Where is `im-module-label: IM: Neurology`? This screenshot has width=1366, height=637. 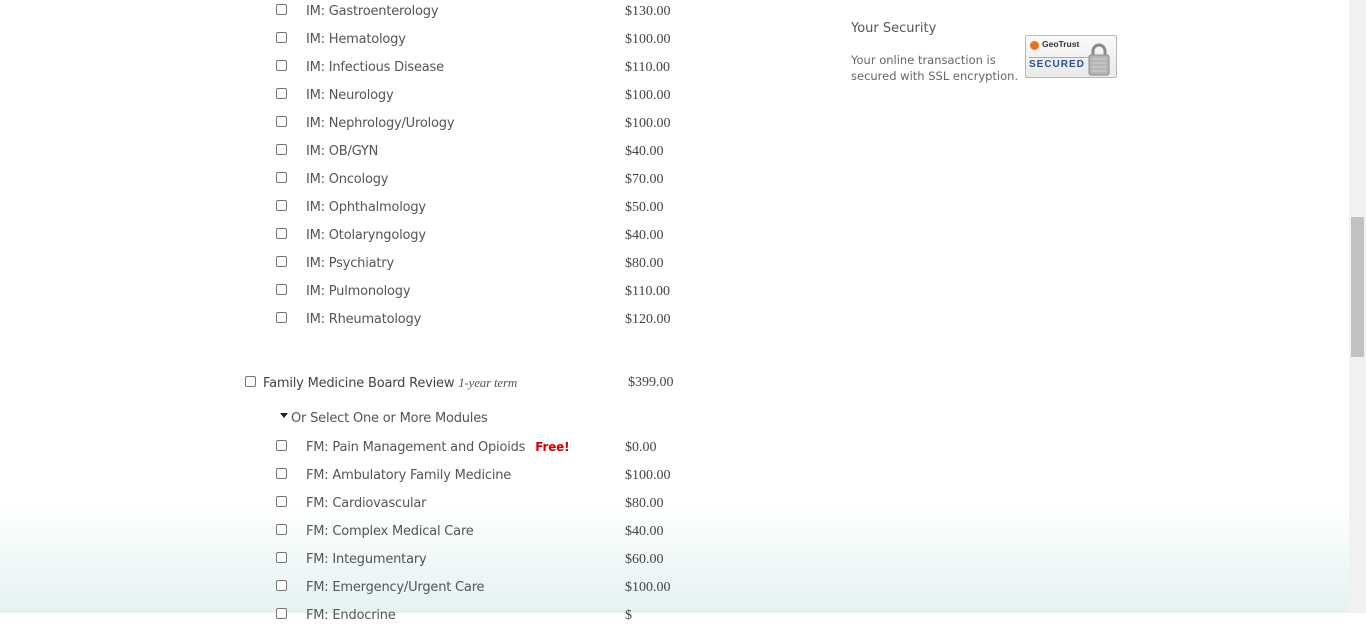 im-module-label: IM: Neurology is located at coordinates (350, 95).